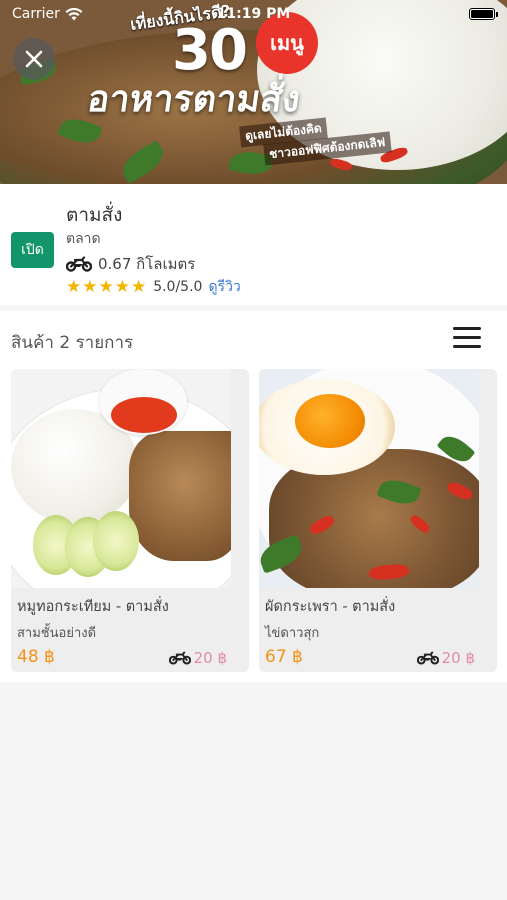 The image size is (507, 900). I want to click on status-time: 11:19 PM, so click(253, 14).